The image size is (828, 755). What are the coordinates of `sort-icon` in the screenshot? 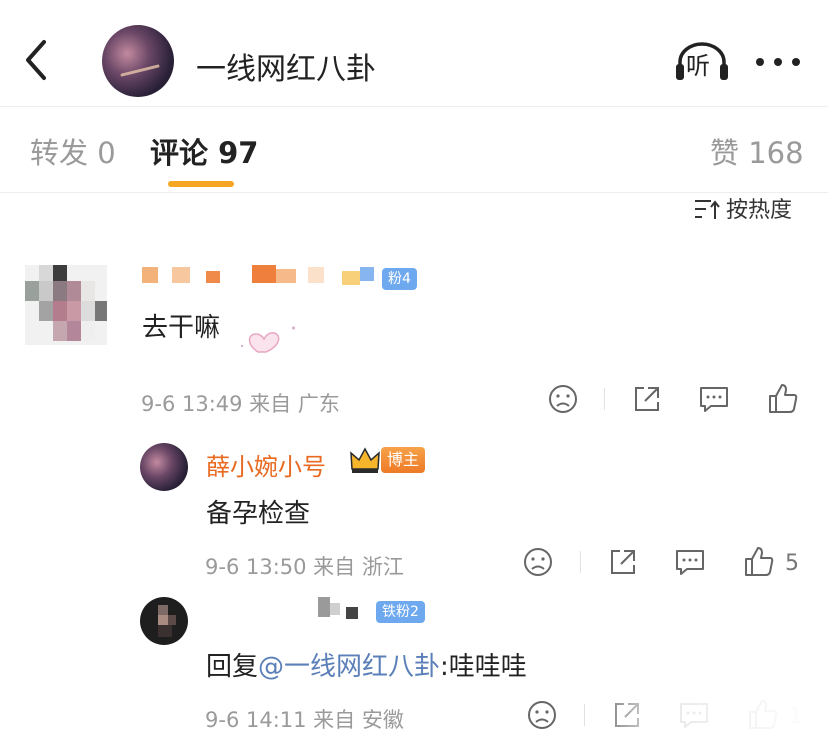 It's located at (707, 209).